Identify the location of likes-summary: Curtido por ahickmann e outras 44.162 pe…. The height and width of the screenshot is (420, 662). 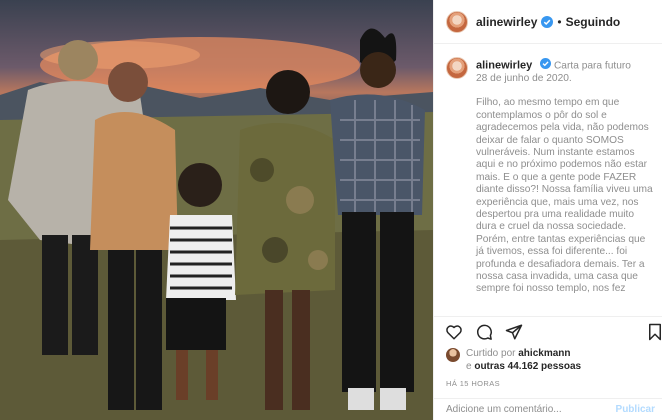
(553, 360).